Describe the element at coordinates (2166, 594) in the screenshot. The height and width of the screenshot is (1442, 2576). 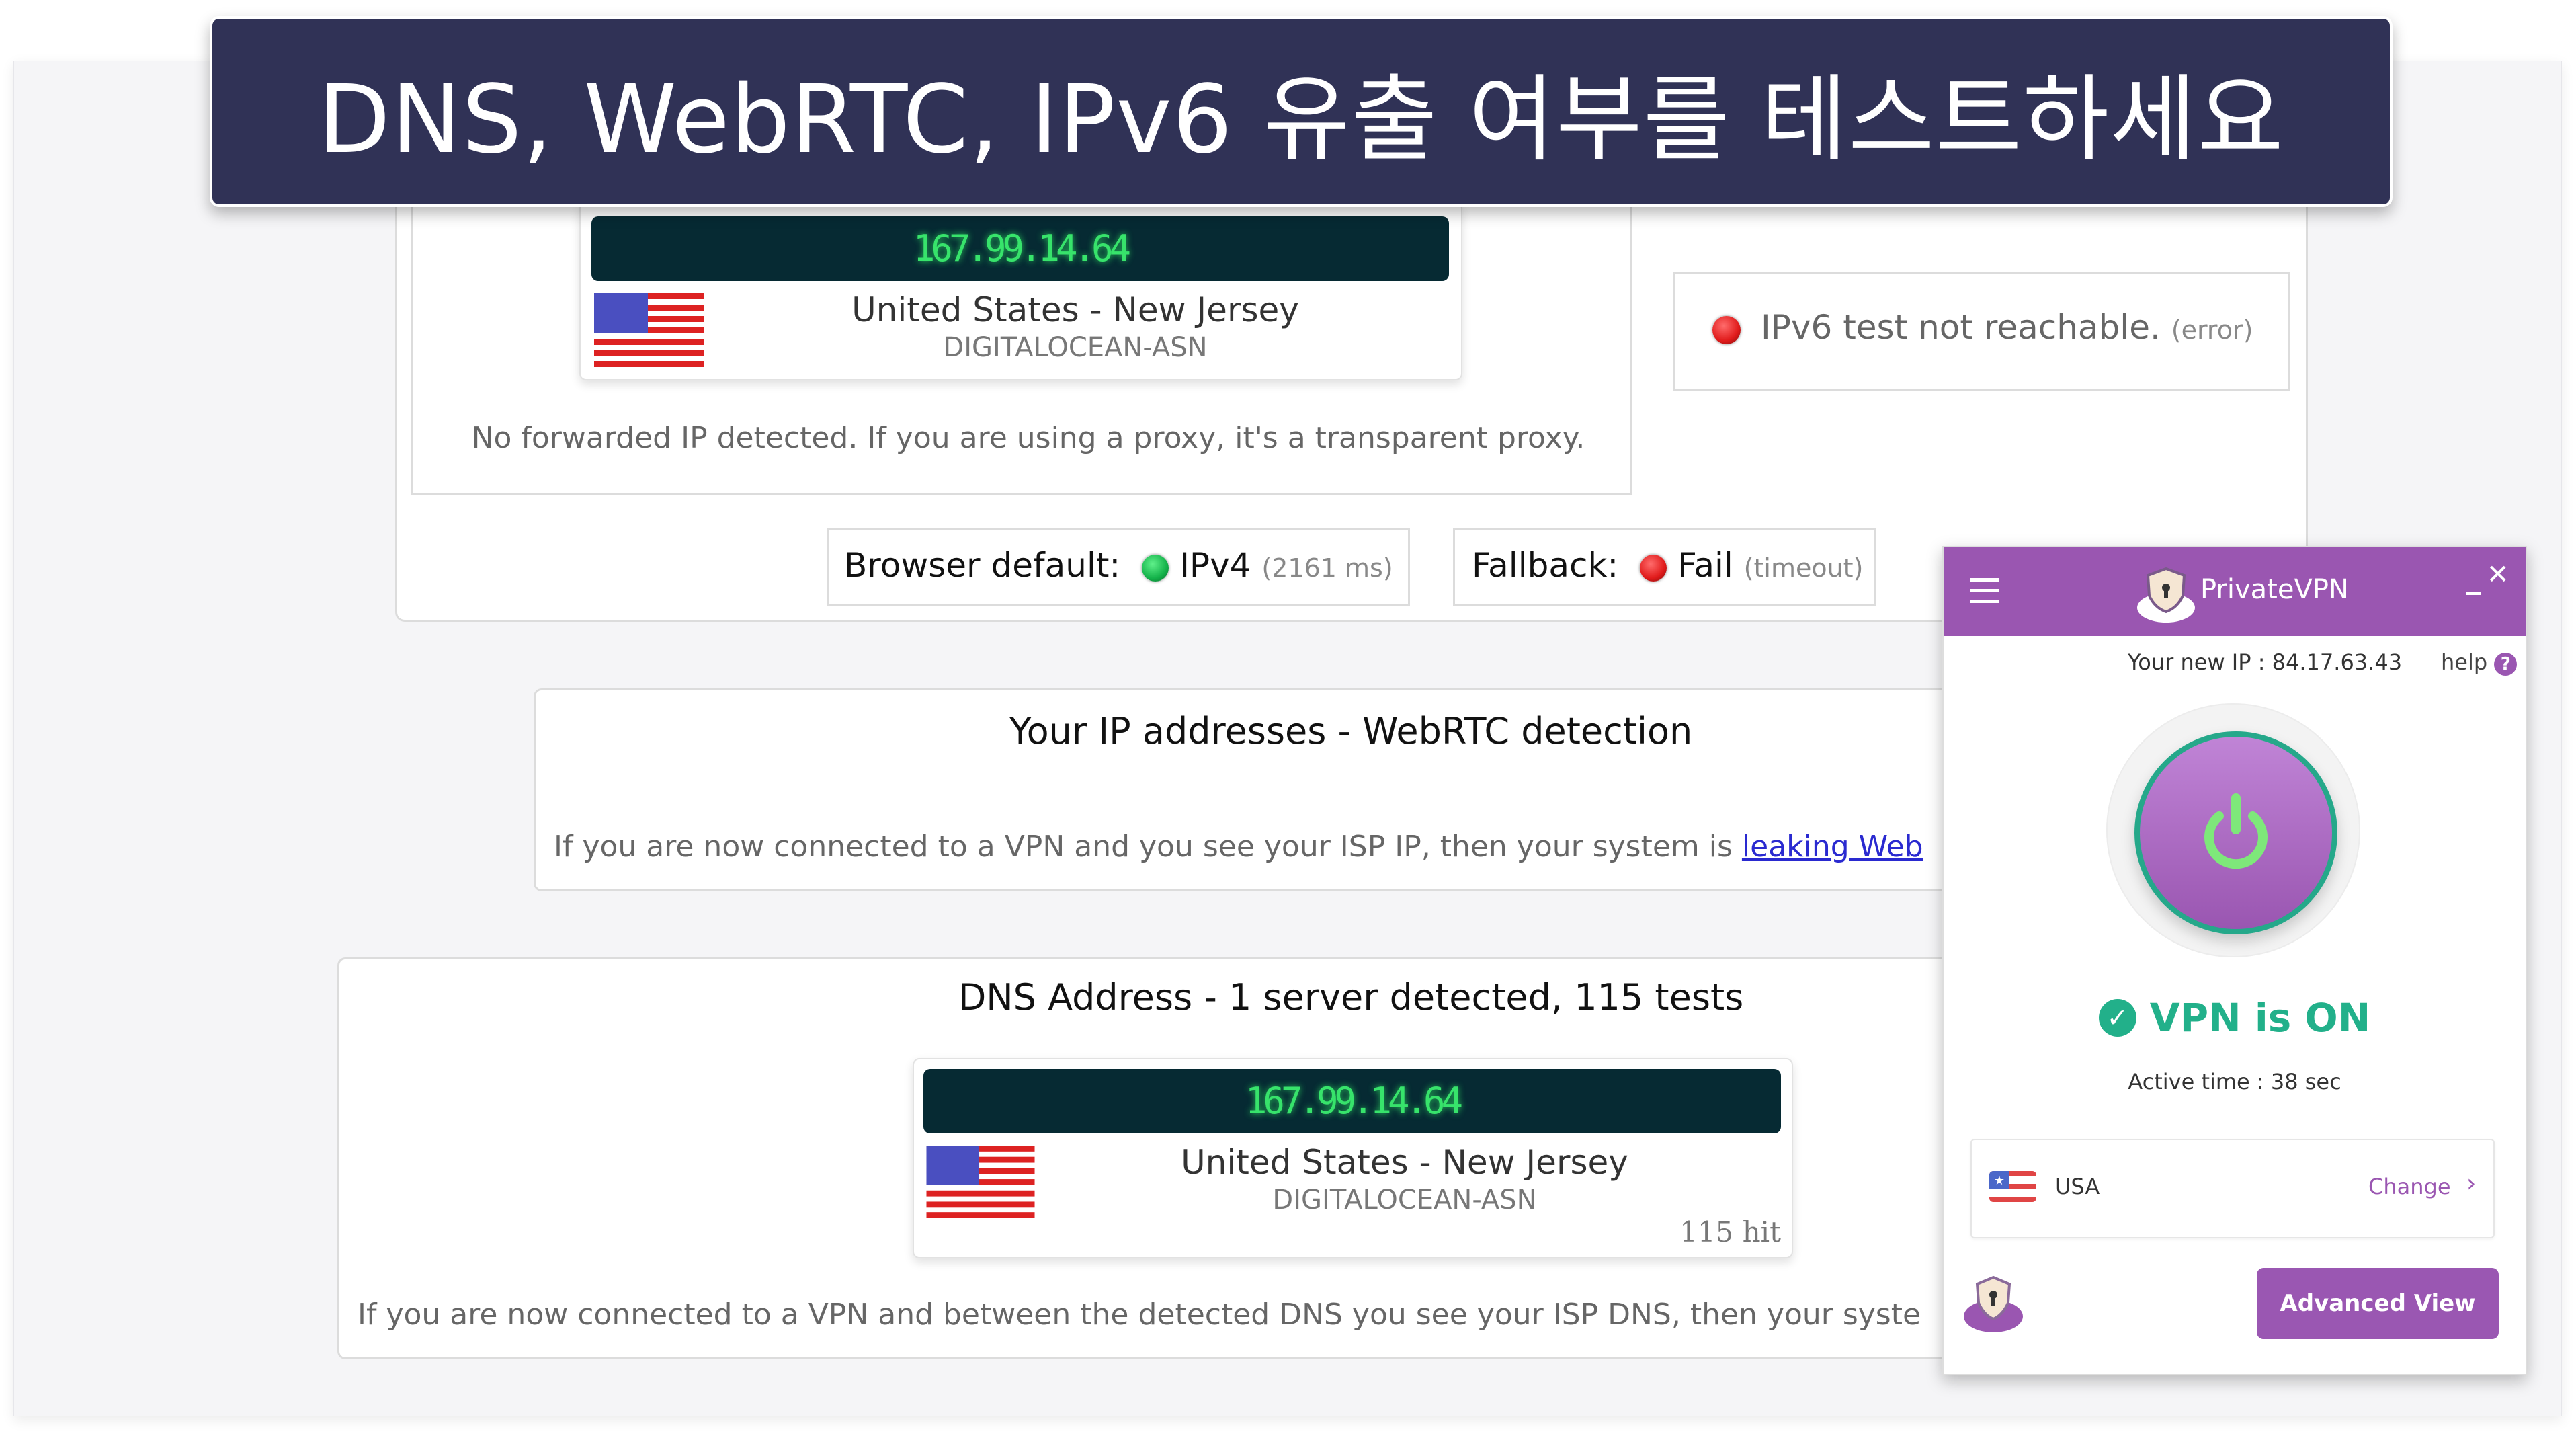
I see `privatevpn-logo-icon` at that location.